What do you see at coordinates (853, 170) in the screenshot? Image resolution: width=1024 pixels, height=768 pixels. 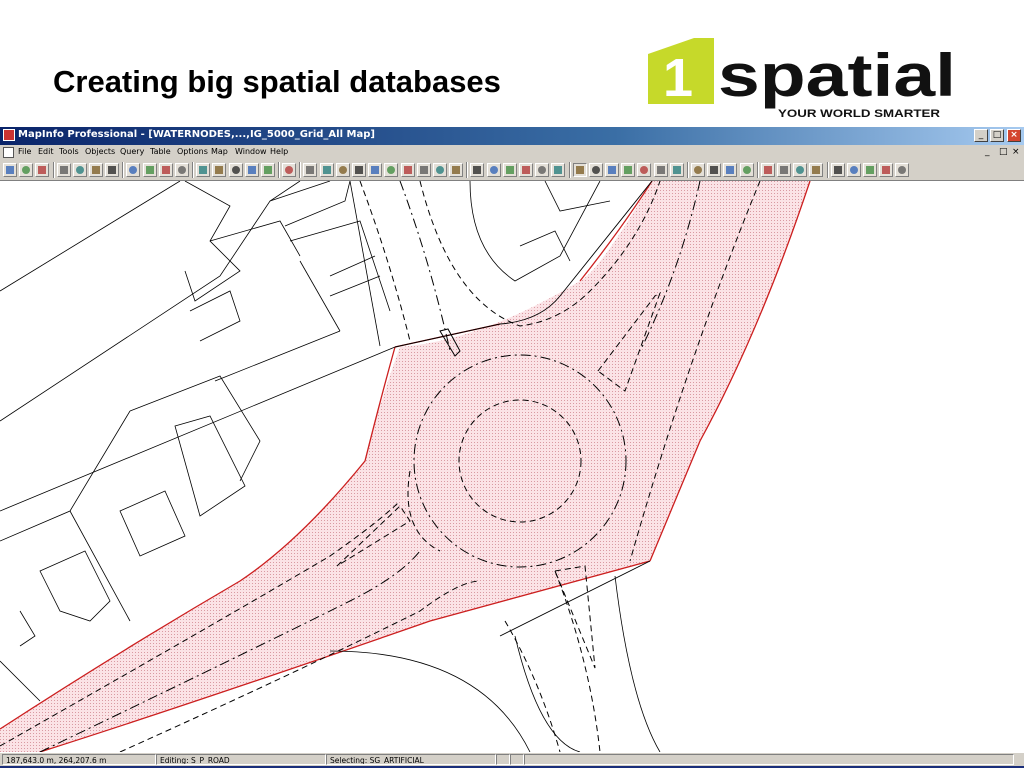 I see `legend-icon` at bounding box center [853, 170].